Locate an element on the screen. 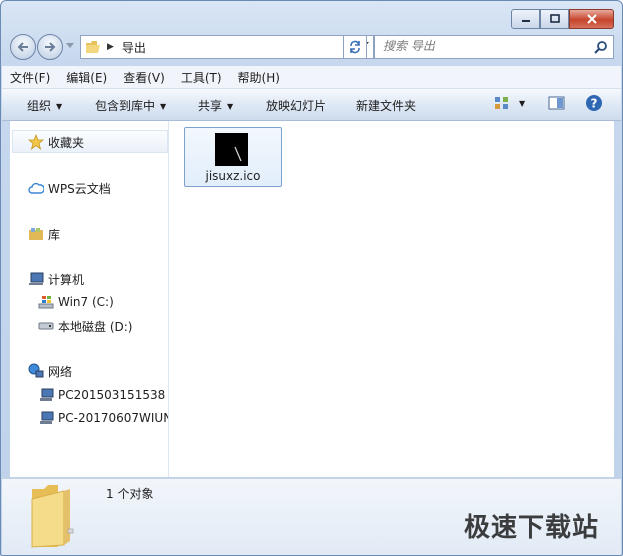  search-input is located at coordinates (483, 46).